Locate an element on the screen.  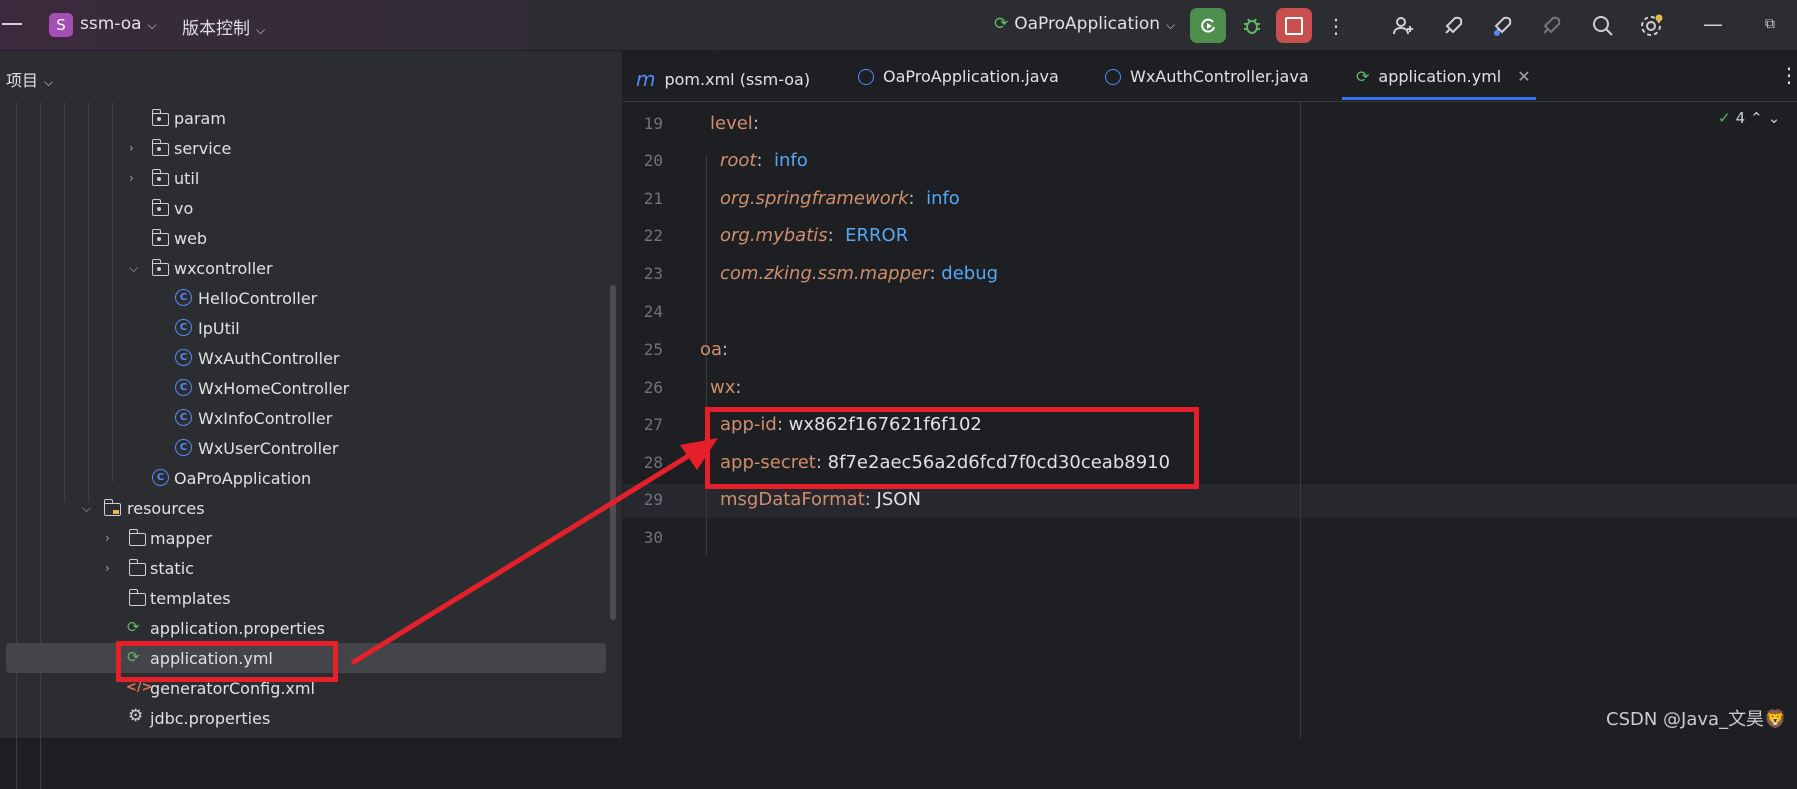
annotation-arrow is located at coordinates (534, 552).